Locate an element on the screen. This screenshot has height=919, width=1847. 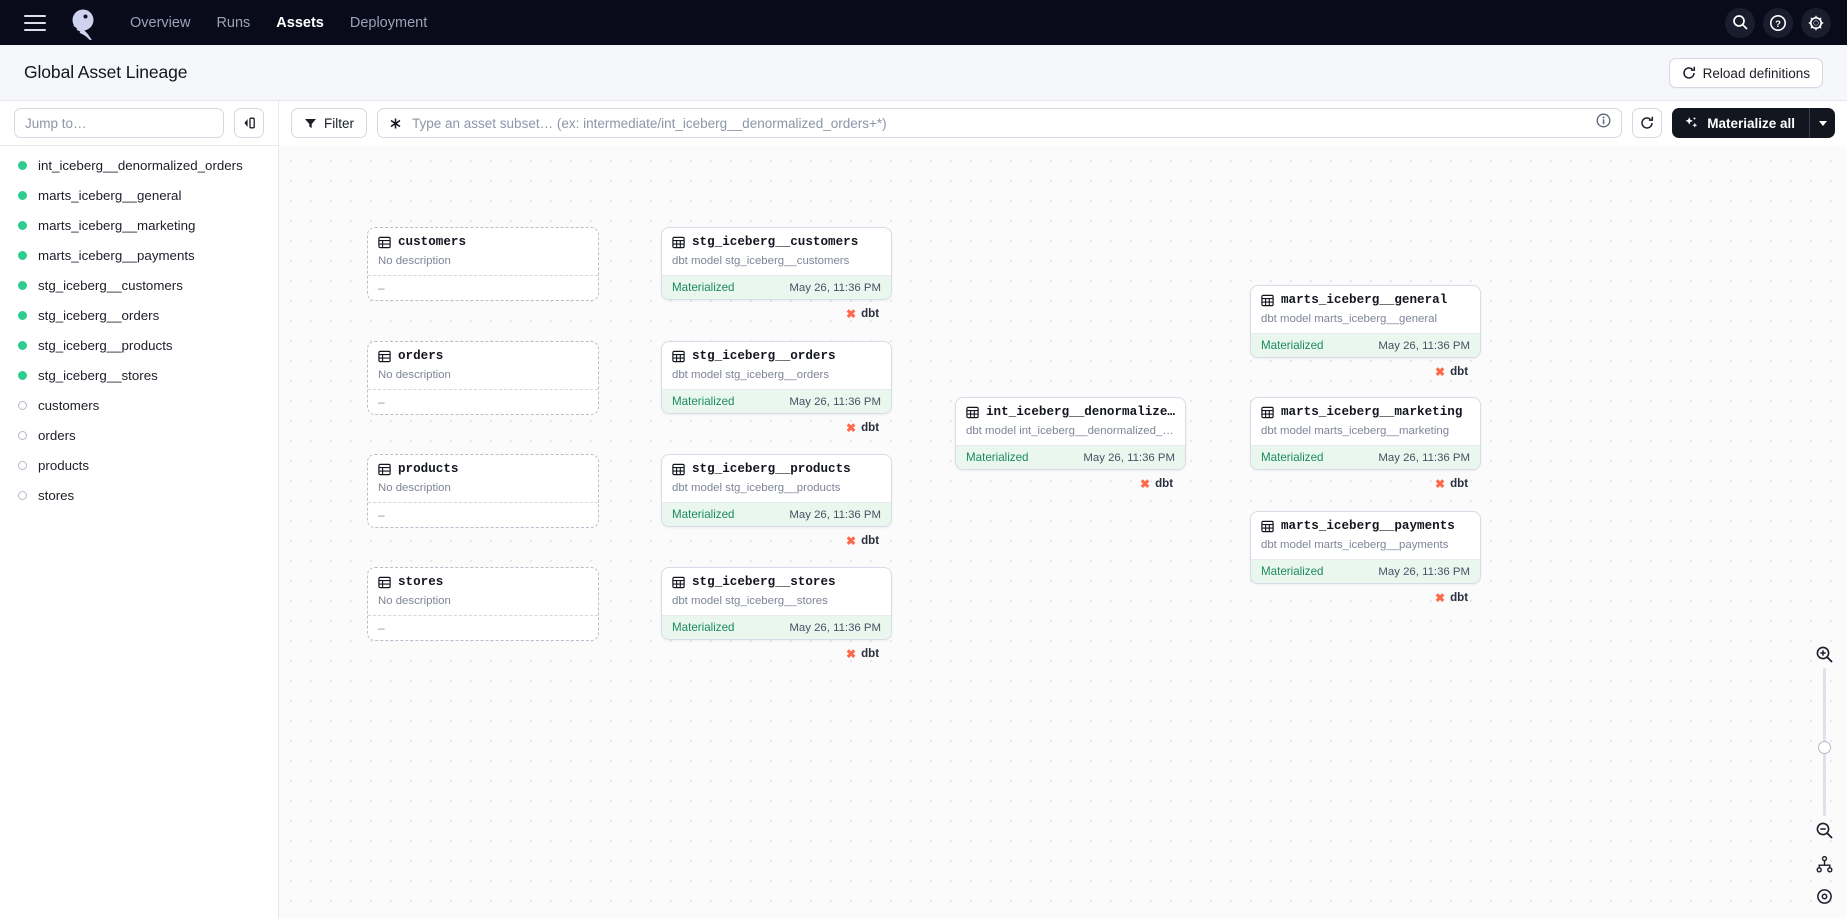
asset-node-header: marts_iceberg__marketing is located at coordinates (1365, 411).